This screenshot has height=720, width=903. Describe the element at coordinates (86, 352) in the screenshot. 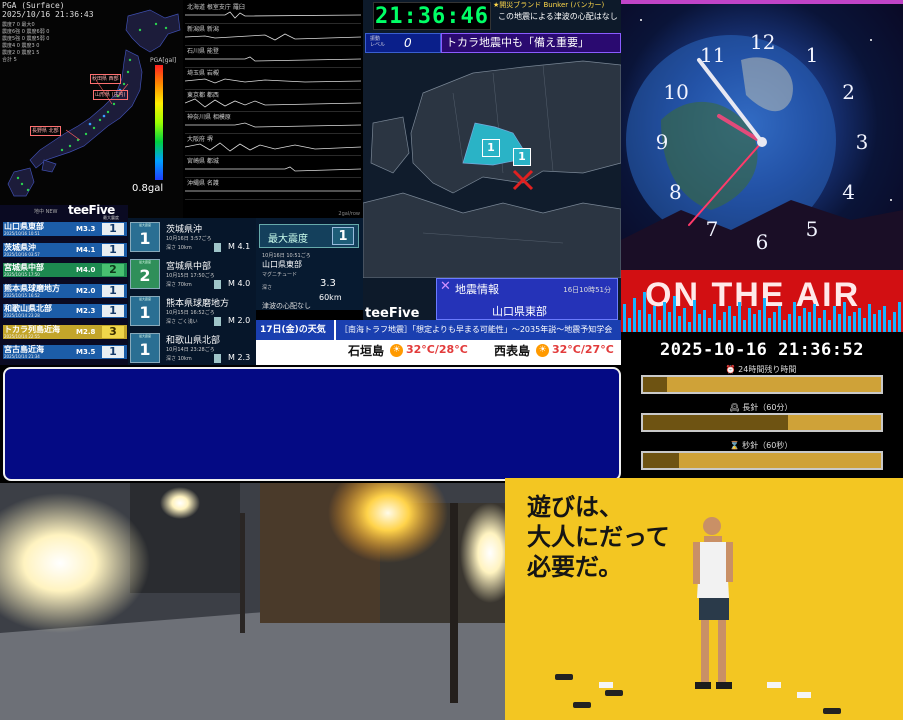

I see `eq-magnitude: M3.5` at that location.